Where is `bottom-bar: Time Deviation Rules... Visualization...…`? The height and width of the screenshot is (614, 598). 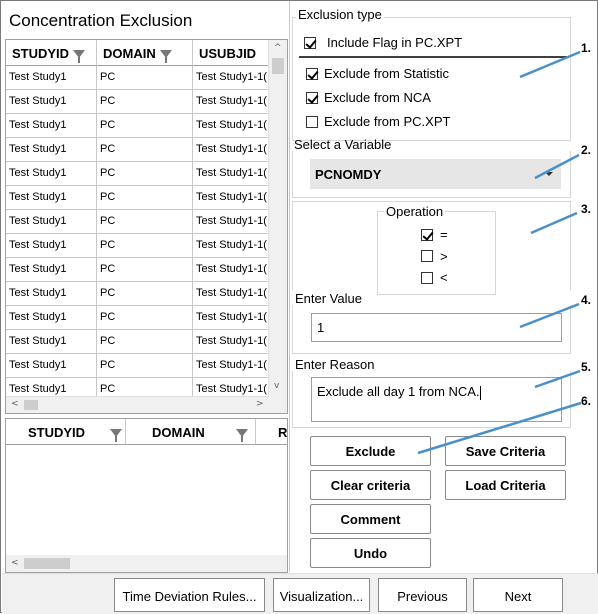
bottom-bar: Time Deviation Rules... Visualization...… is located at coordinates (300, 593).